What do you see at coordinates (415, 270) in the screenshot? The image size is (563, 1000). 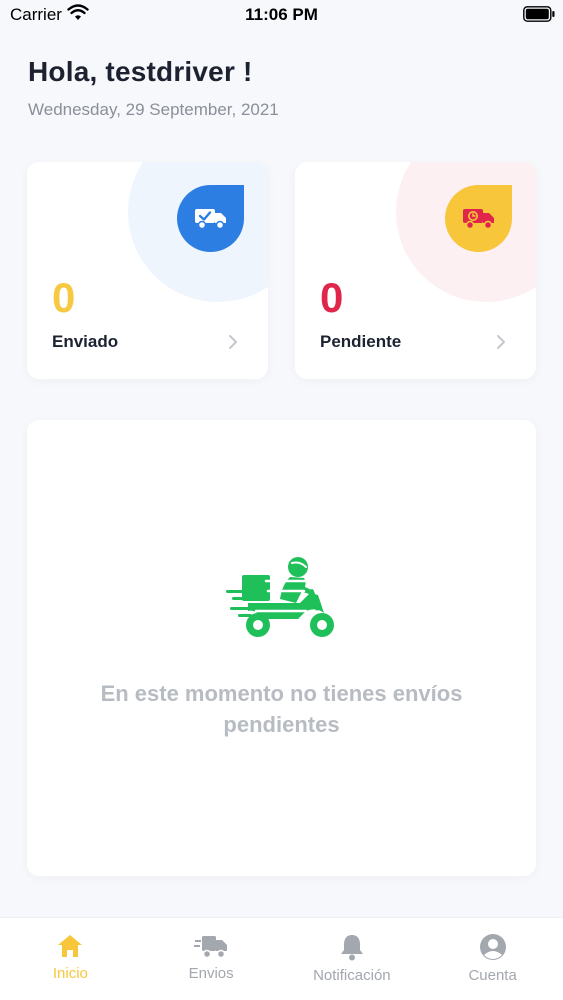 I see `pending-shipments-card: 0 Pendiente` at bounding box center [415, 270].